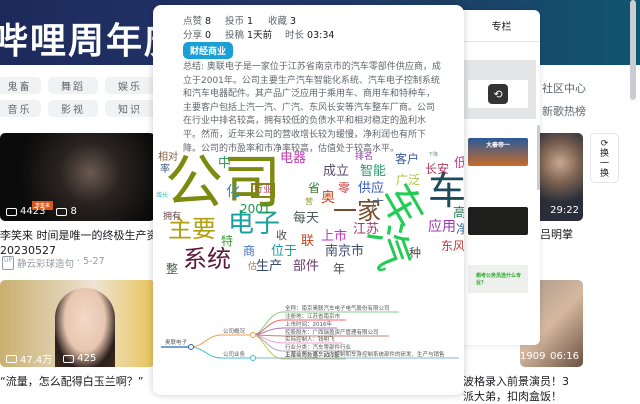 This screenshot has width=640, height=404. I want to click on side-scrollbar, so click(538, 157).